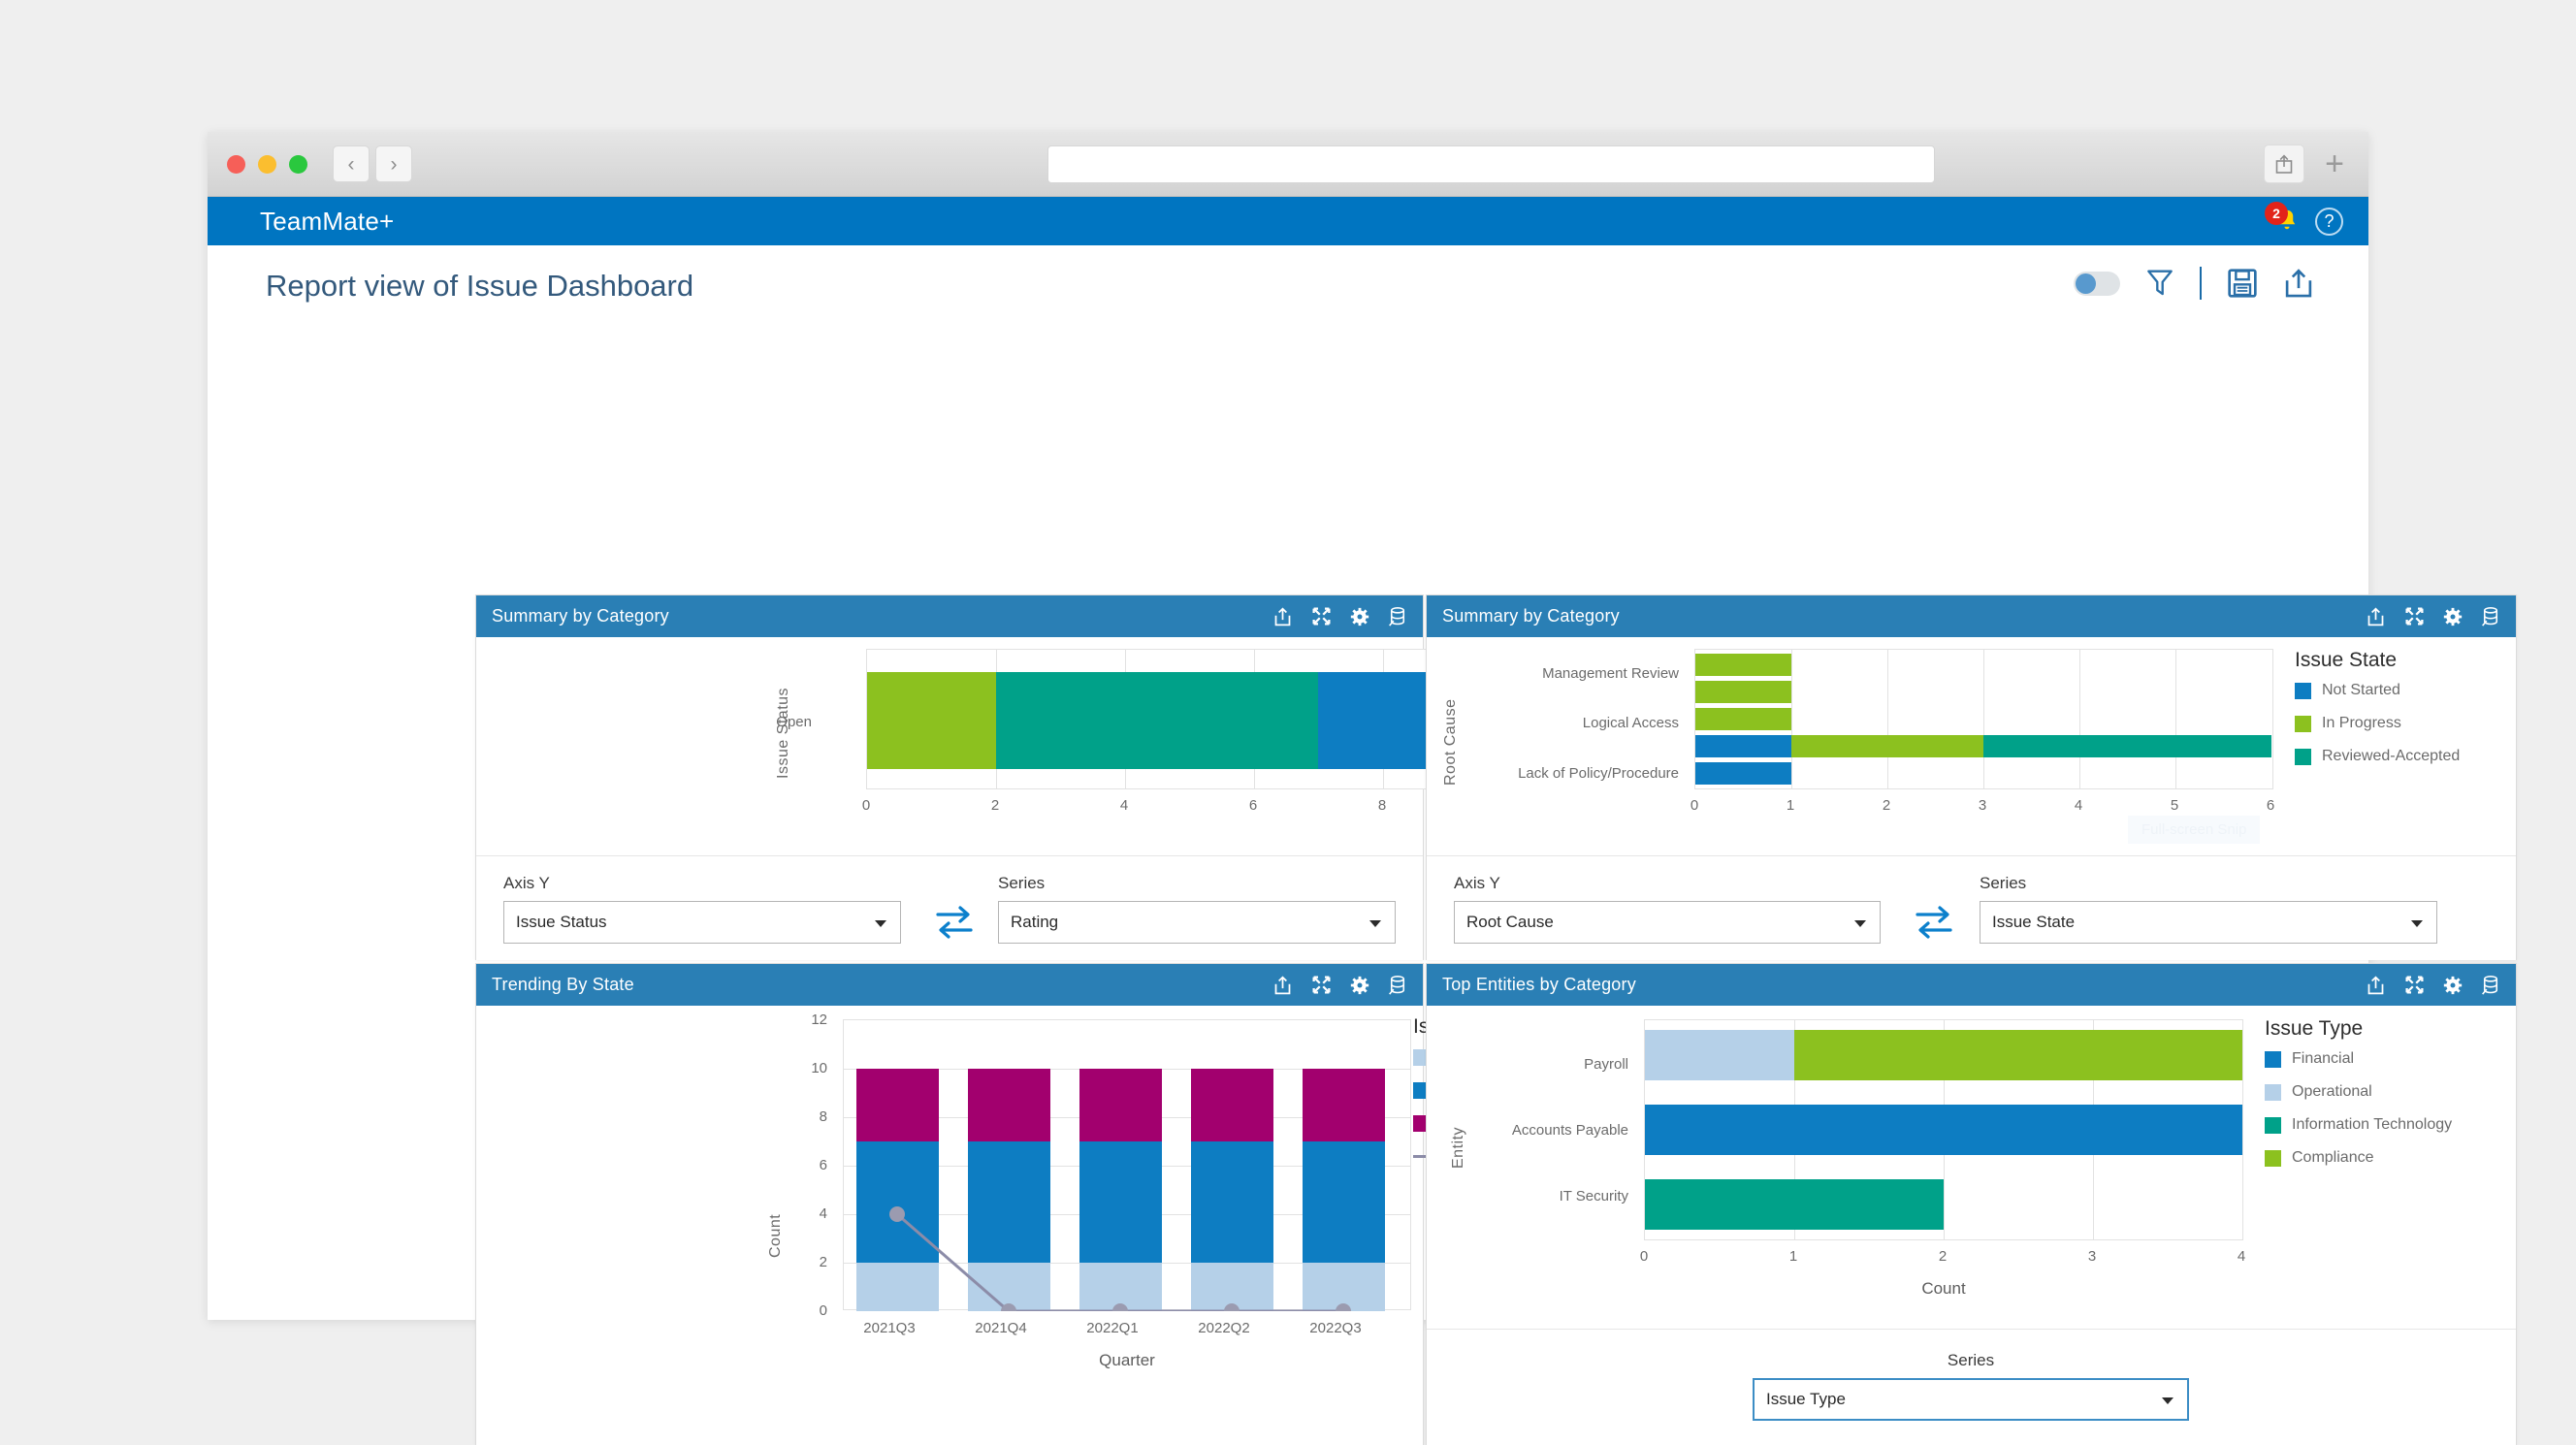 This screenshot has width=2576, height=1445. I want to click on legend-item: Compliance, so click(2358, 1158).